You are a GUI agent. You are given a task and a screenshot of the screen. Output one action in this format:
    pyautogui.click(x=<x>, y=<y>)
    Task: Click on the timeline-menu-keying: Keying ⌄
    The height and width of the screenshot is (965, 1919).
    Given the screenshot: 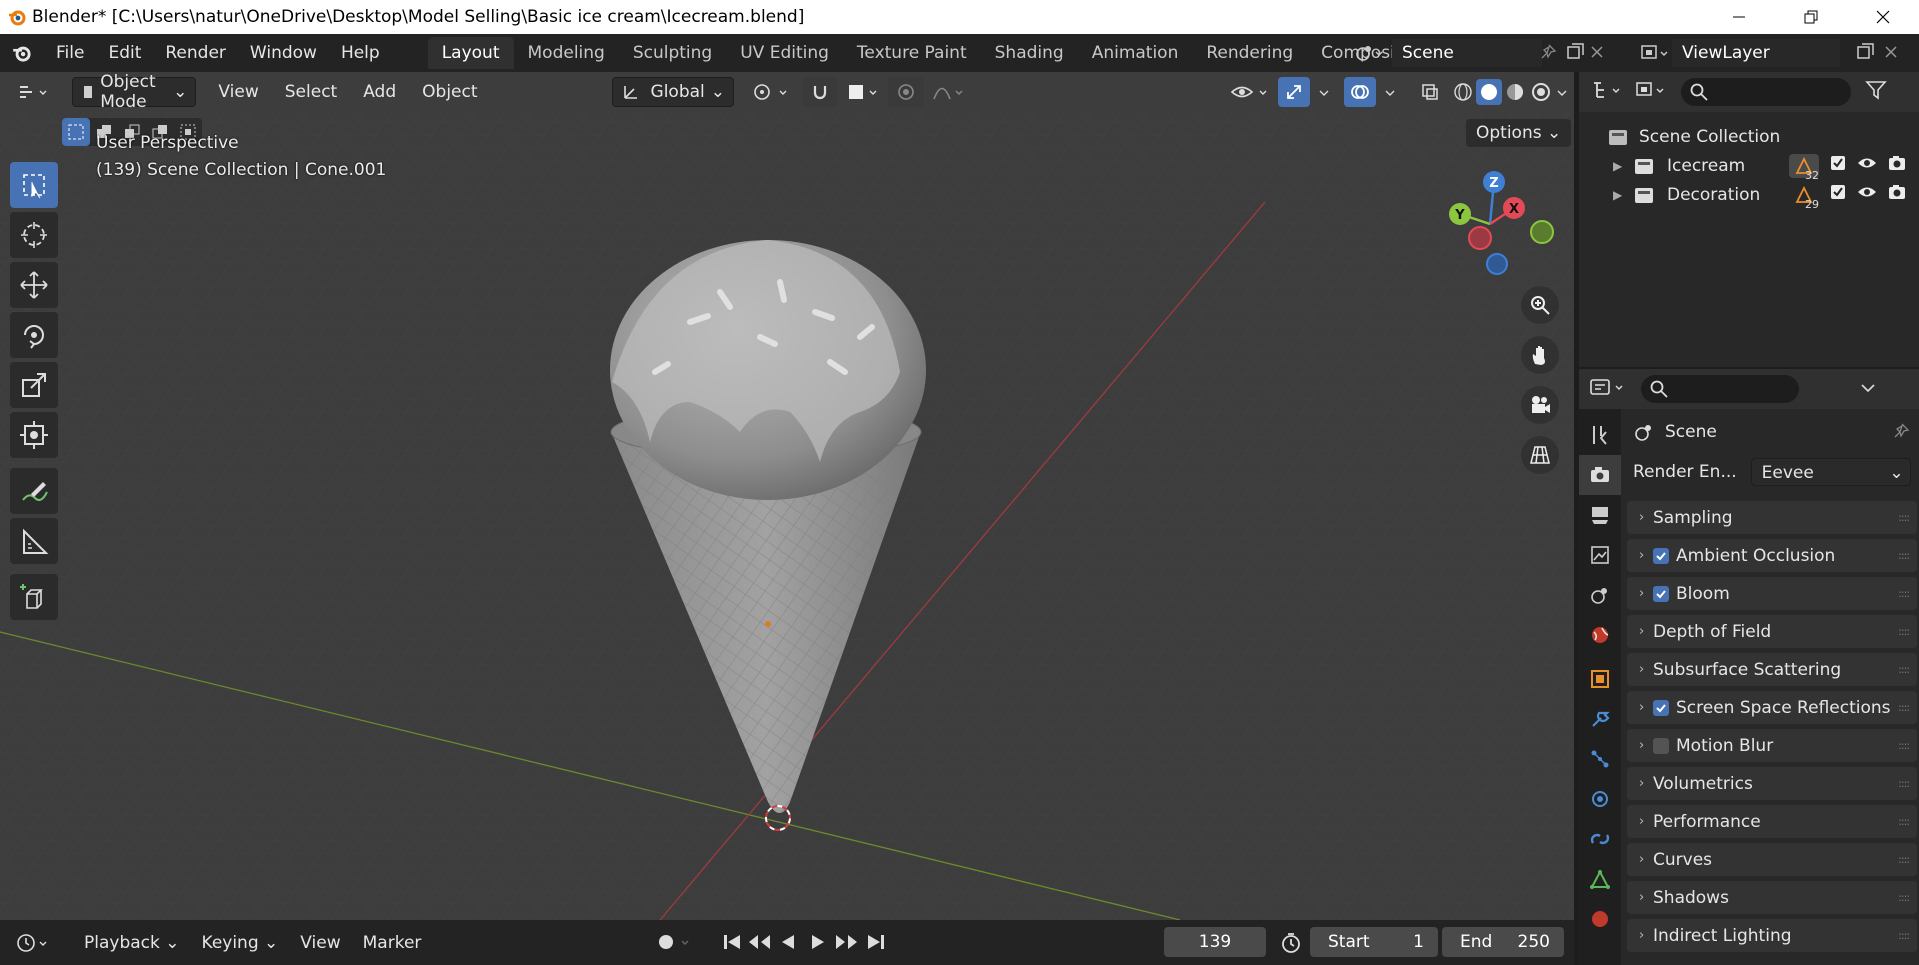 What is the action you would take?
    pyautogui.click(x=240, y=943)
    